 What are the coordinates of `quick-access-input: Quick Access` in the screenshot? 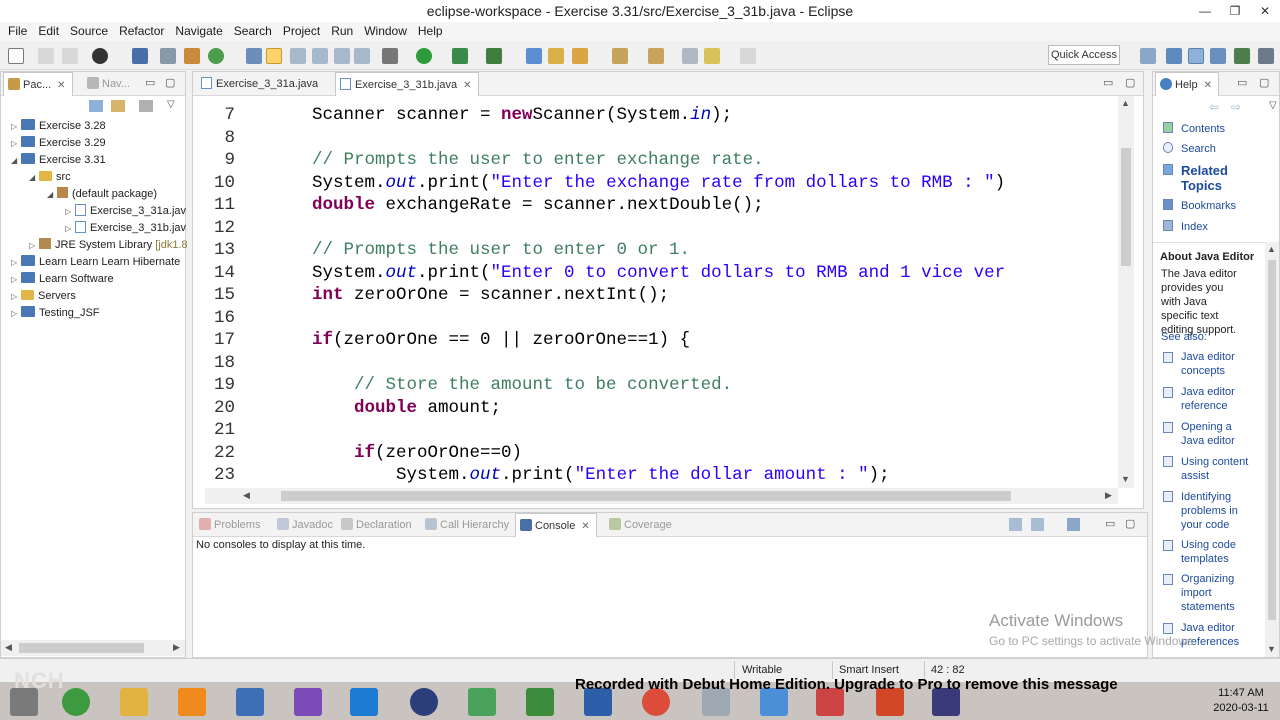 It's located at (1084, 55).